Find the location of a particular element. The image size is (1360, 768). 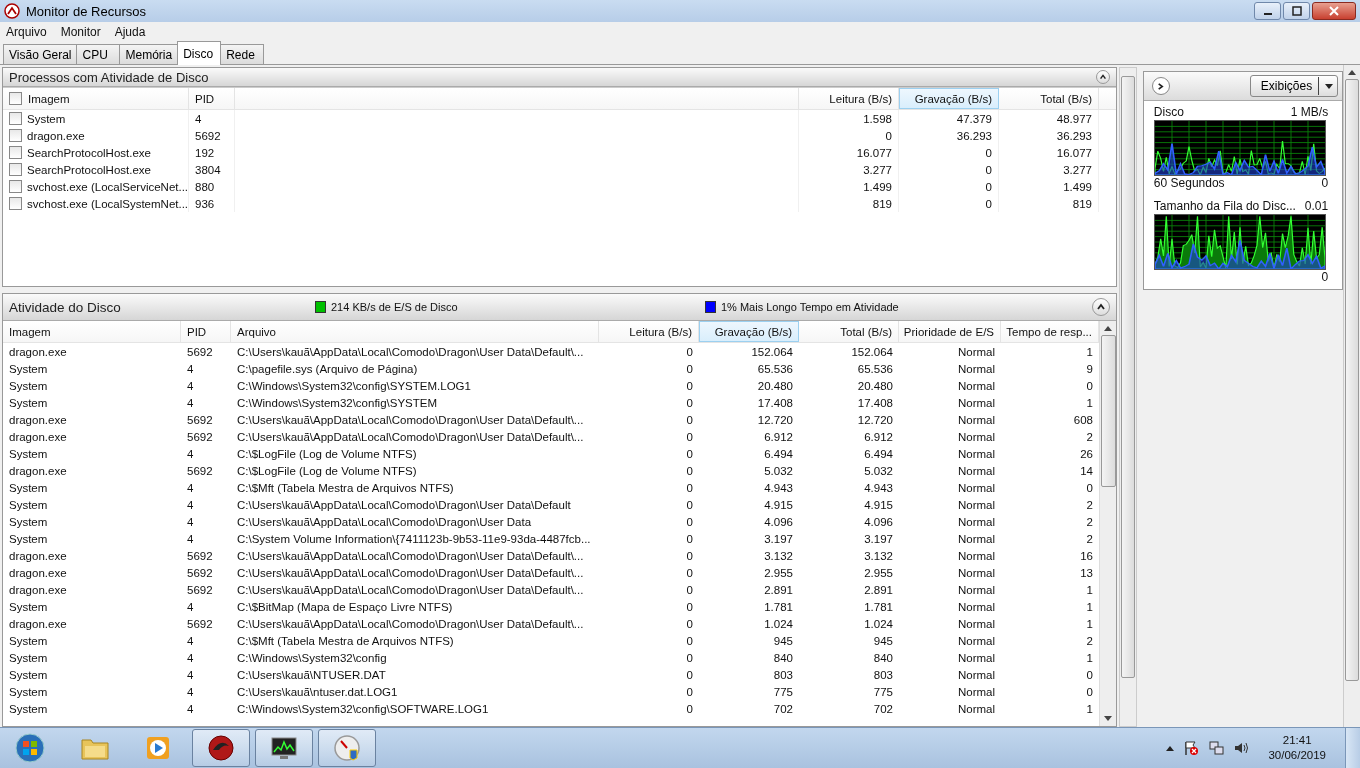

menu-item: Ajuda is located at coordinates (130, 32).